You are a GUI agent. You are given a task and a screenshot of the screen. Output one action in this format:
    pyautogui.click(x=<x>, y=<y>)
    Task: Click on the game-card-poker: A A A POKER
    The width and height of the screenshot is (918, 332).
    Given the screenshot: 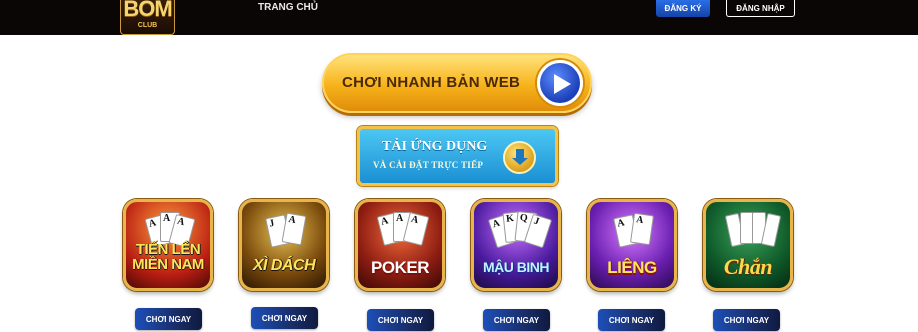 What is the action you would take?
    pyautogui.click(x=400, y=247)
    